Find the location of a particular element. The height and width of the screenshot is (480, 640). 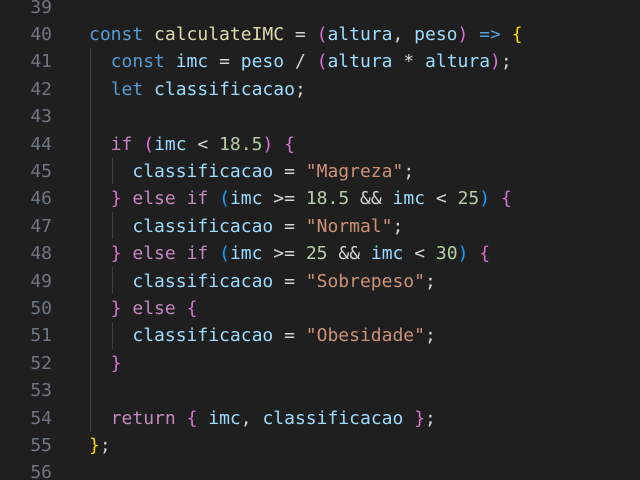

code-text: const calculateIMC = (altura, peso) => { is located at coordinates (306, 34).